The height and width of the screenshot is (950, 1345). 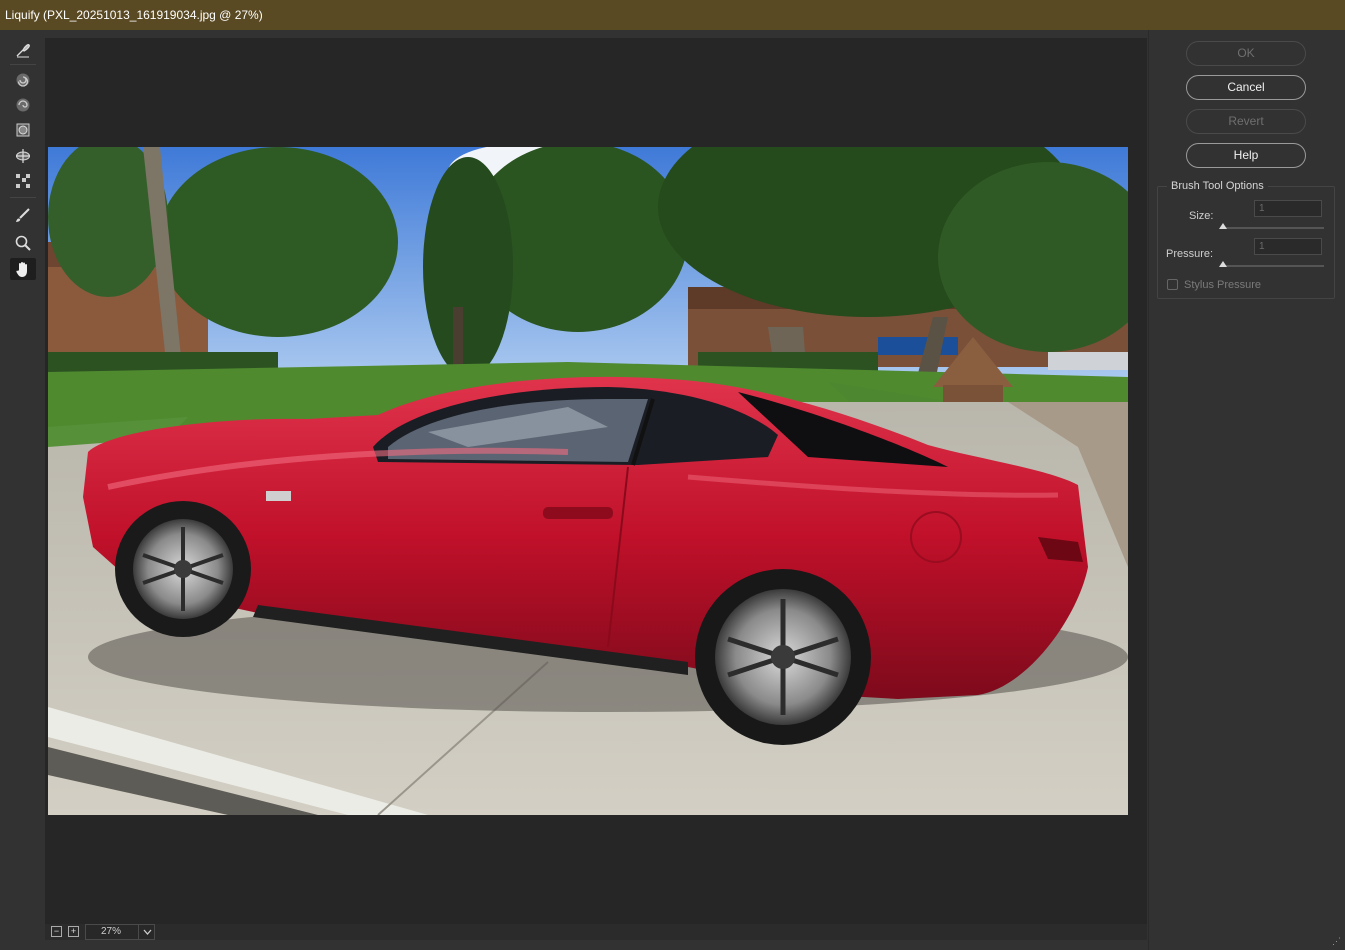 I want to click on size-slider-thumb, so click(x=1223, y=226).